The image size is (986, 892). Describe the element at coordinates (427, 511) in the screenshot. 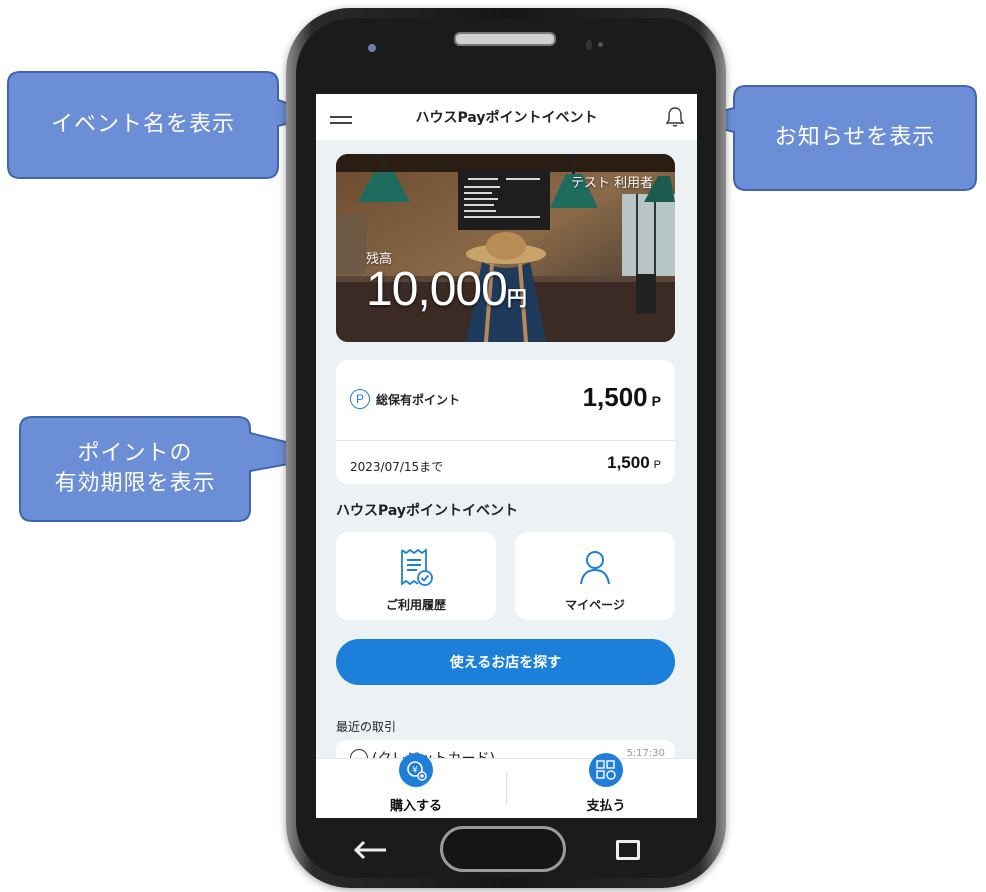

I see `event-heading: ハウスPayポイントイベント` at that location.